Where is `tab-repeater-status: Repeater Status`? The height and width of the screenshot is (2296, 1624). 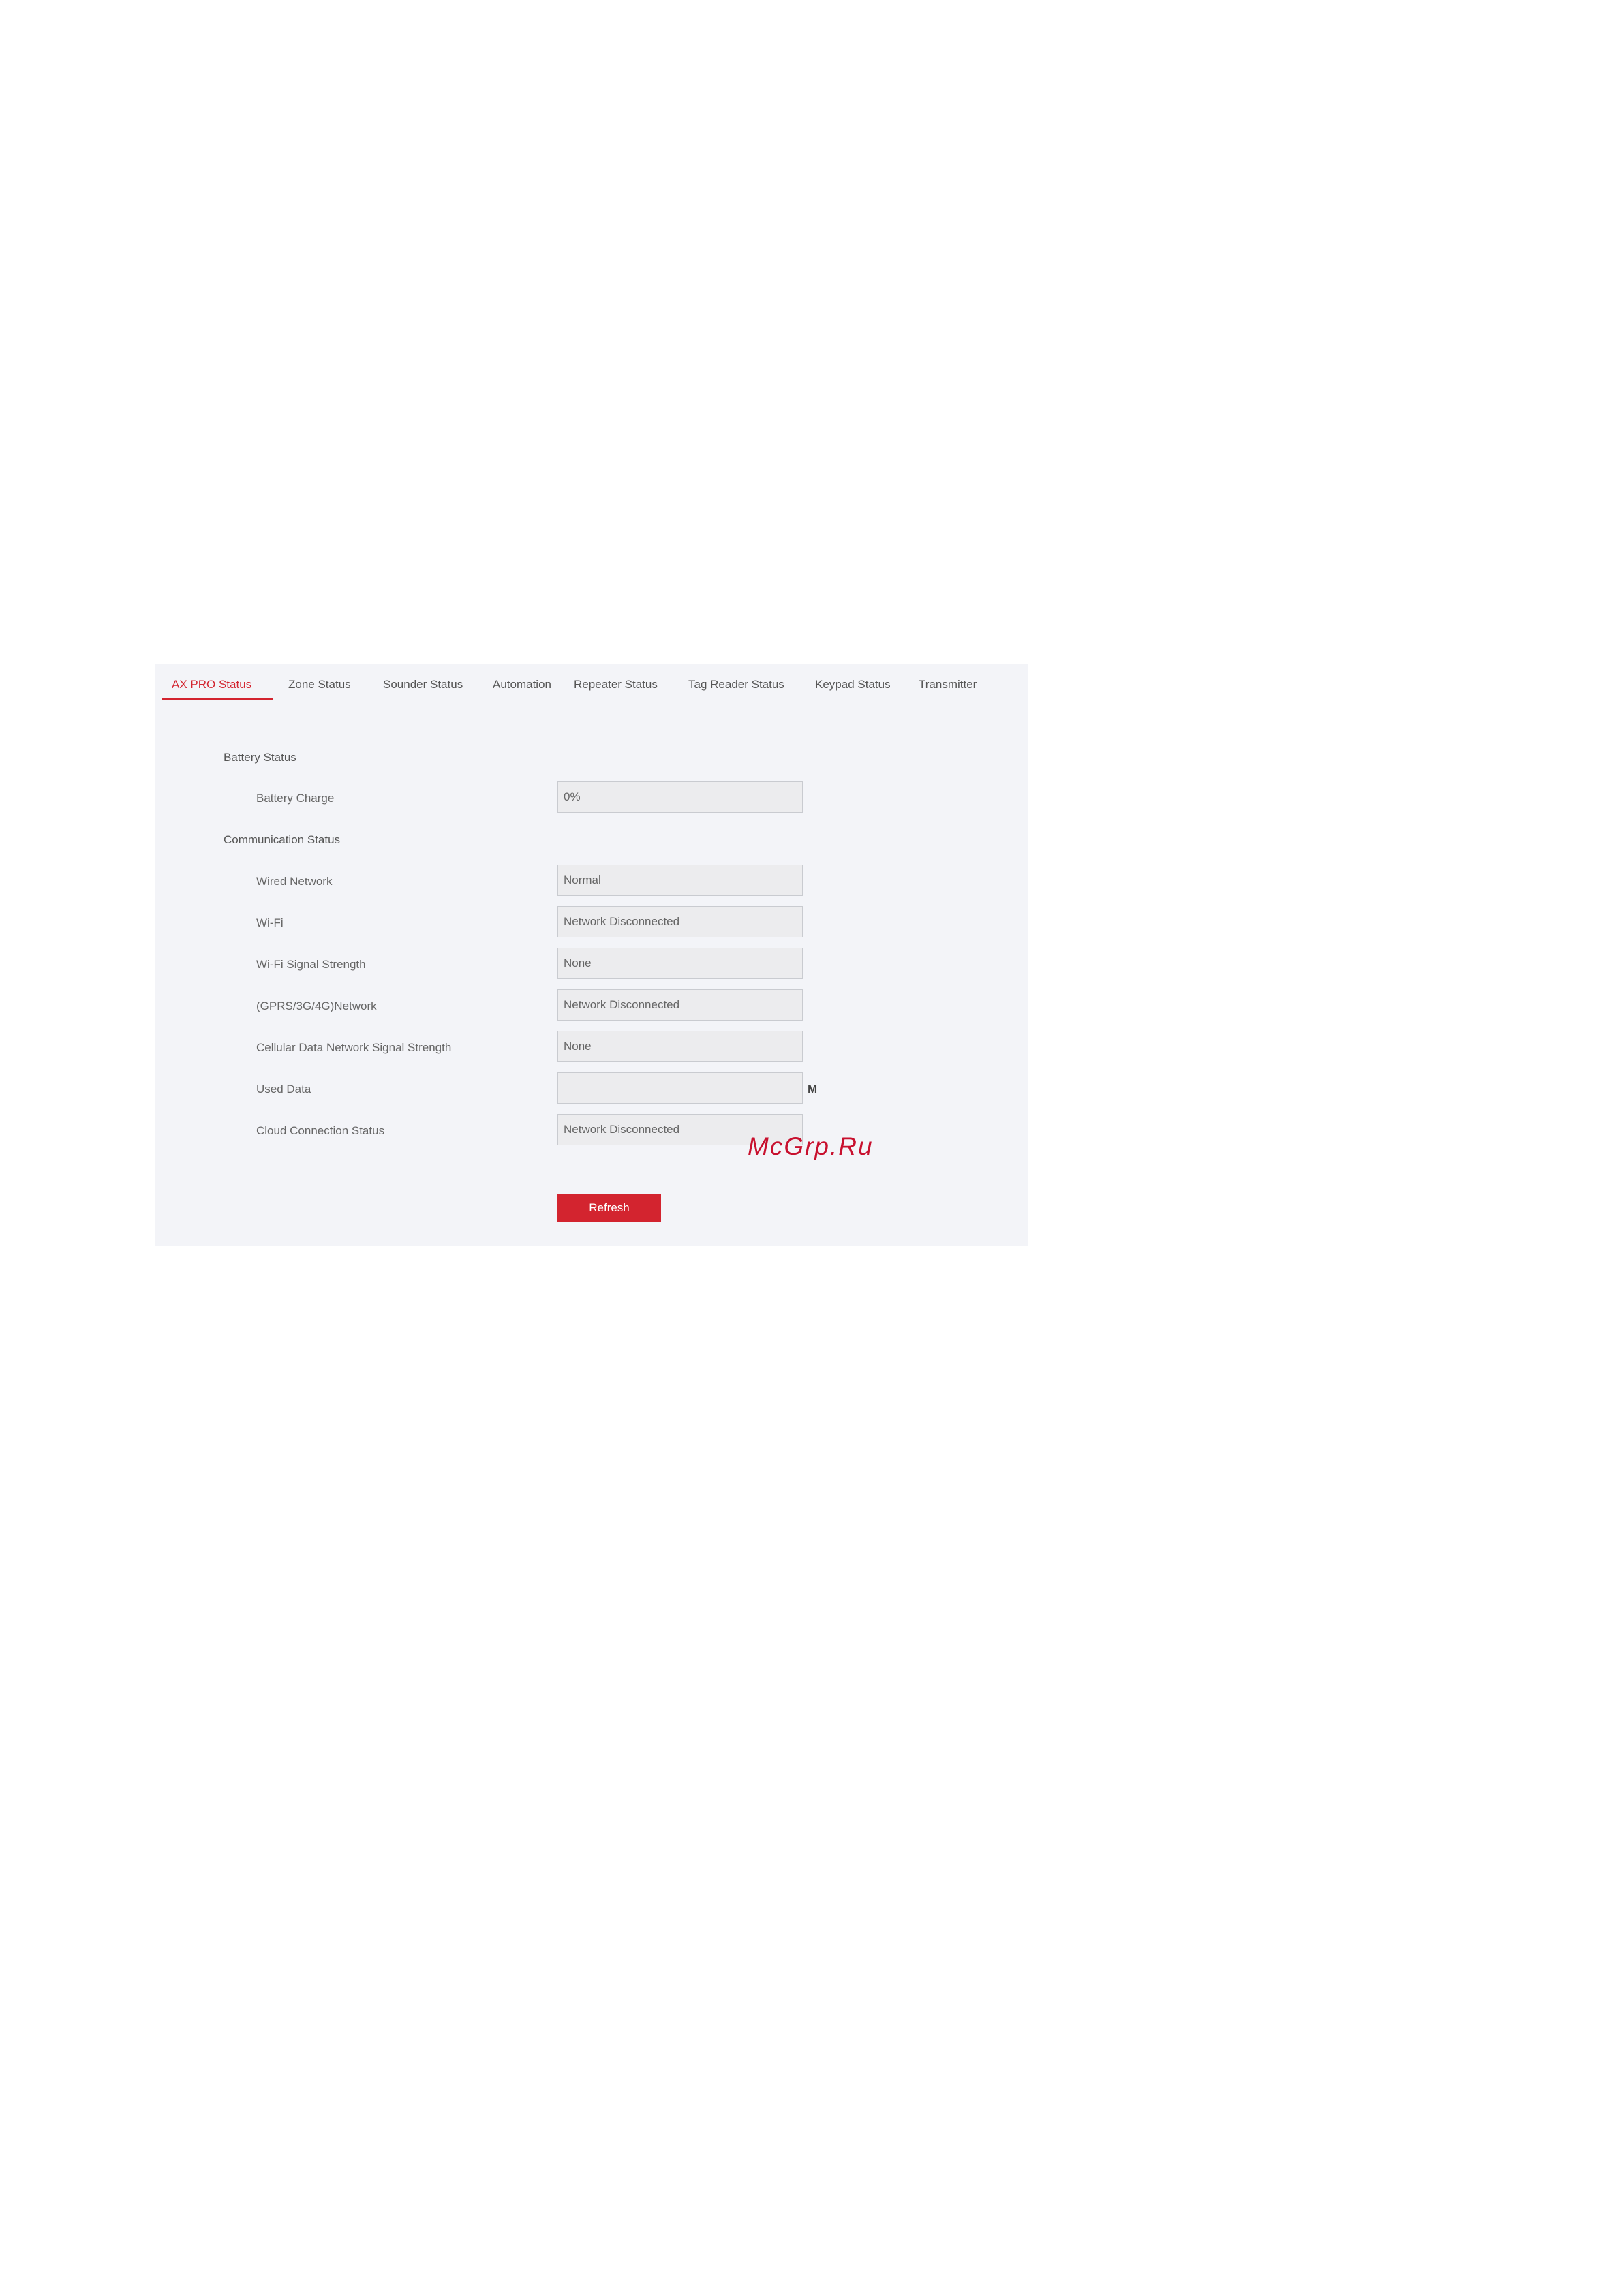 tab-repeater-status: Repeater Status is located at coordinates (616, 685).